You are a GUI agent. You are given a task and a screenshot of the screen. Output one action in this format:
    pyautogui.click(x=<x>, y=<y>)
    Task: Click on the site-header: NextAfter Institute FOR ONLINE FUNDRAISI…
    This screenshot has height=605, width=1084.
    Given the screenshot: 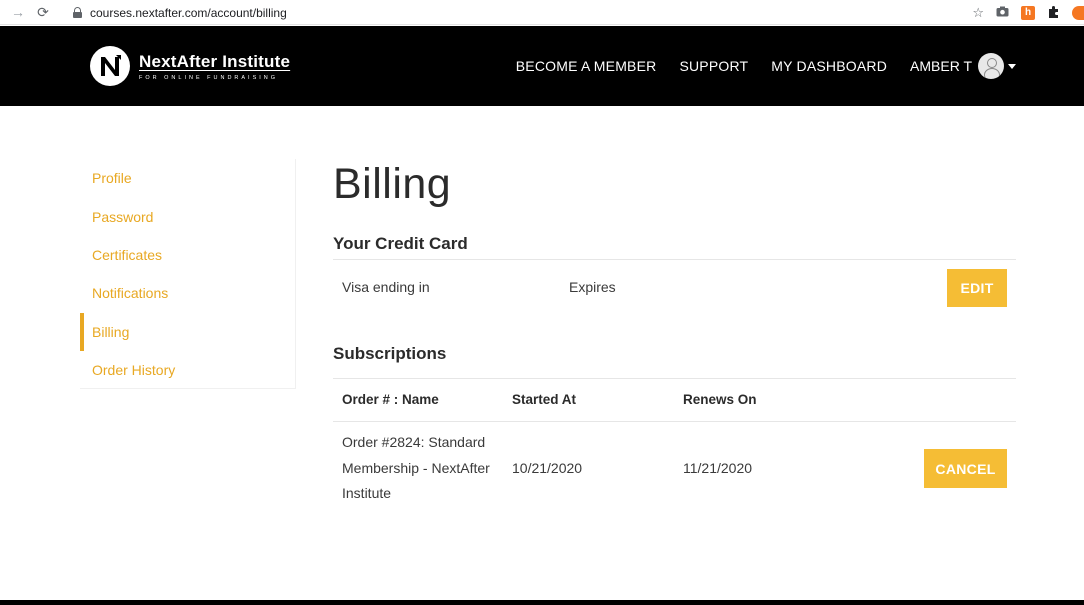 What is the action you would take?
    pyautogui.click(x=542, y=66)
    